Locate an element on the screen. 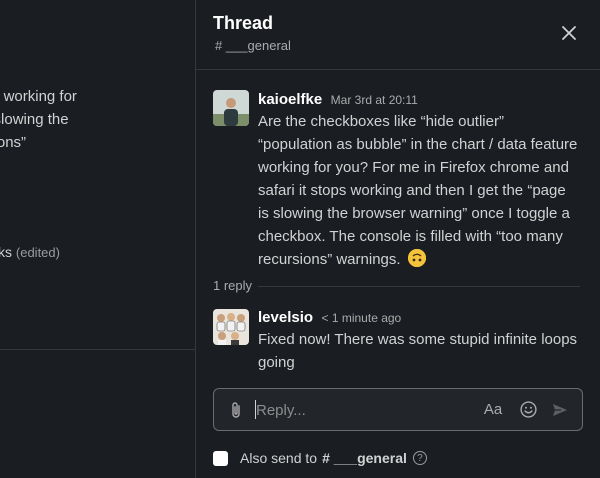  channel-edited-message: ks (edited) is located at coordinates (30, 252).